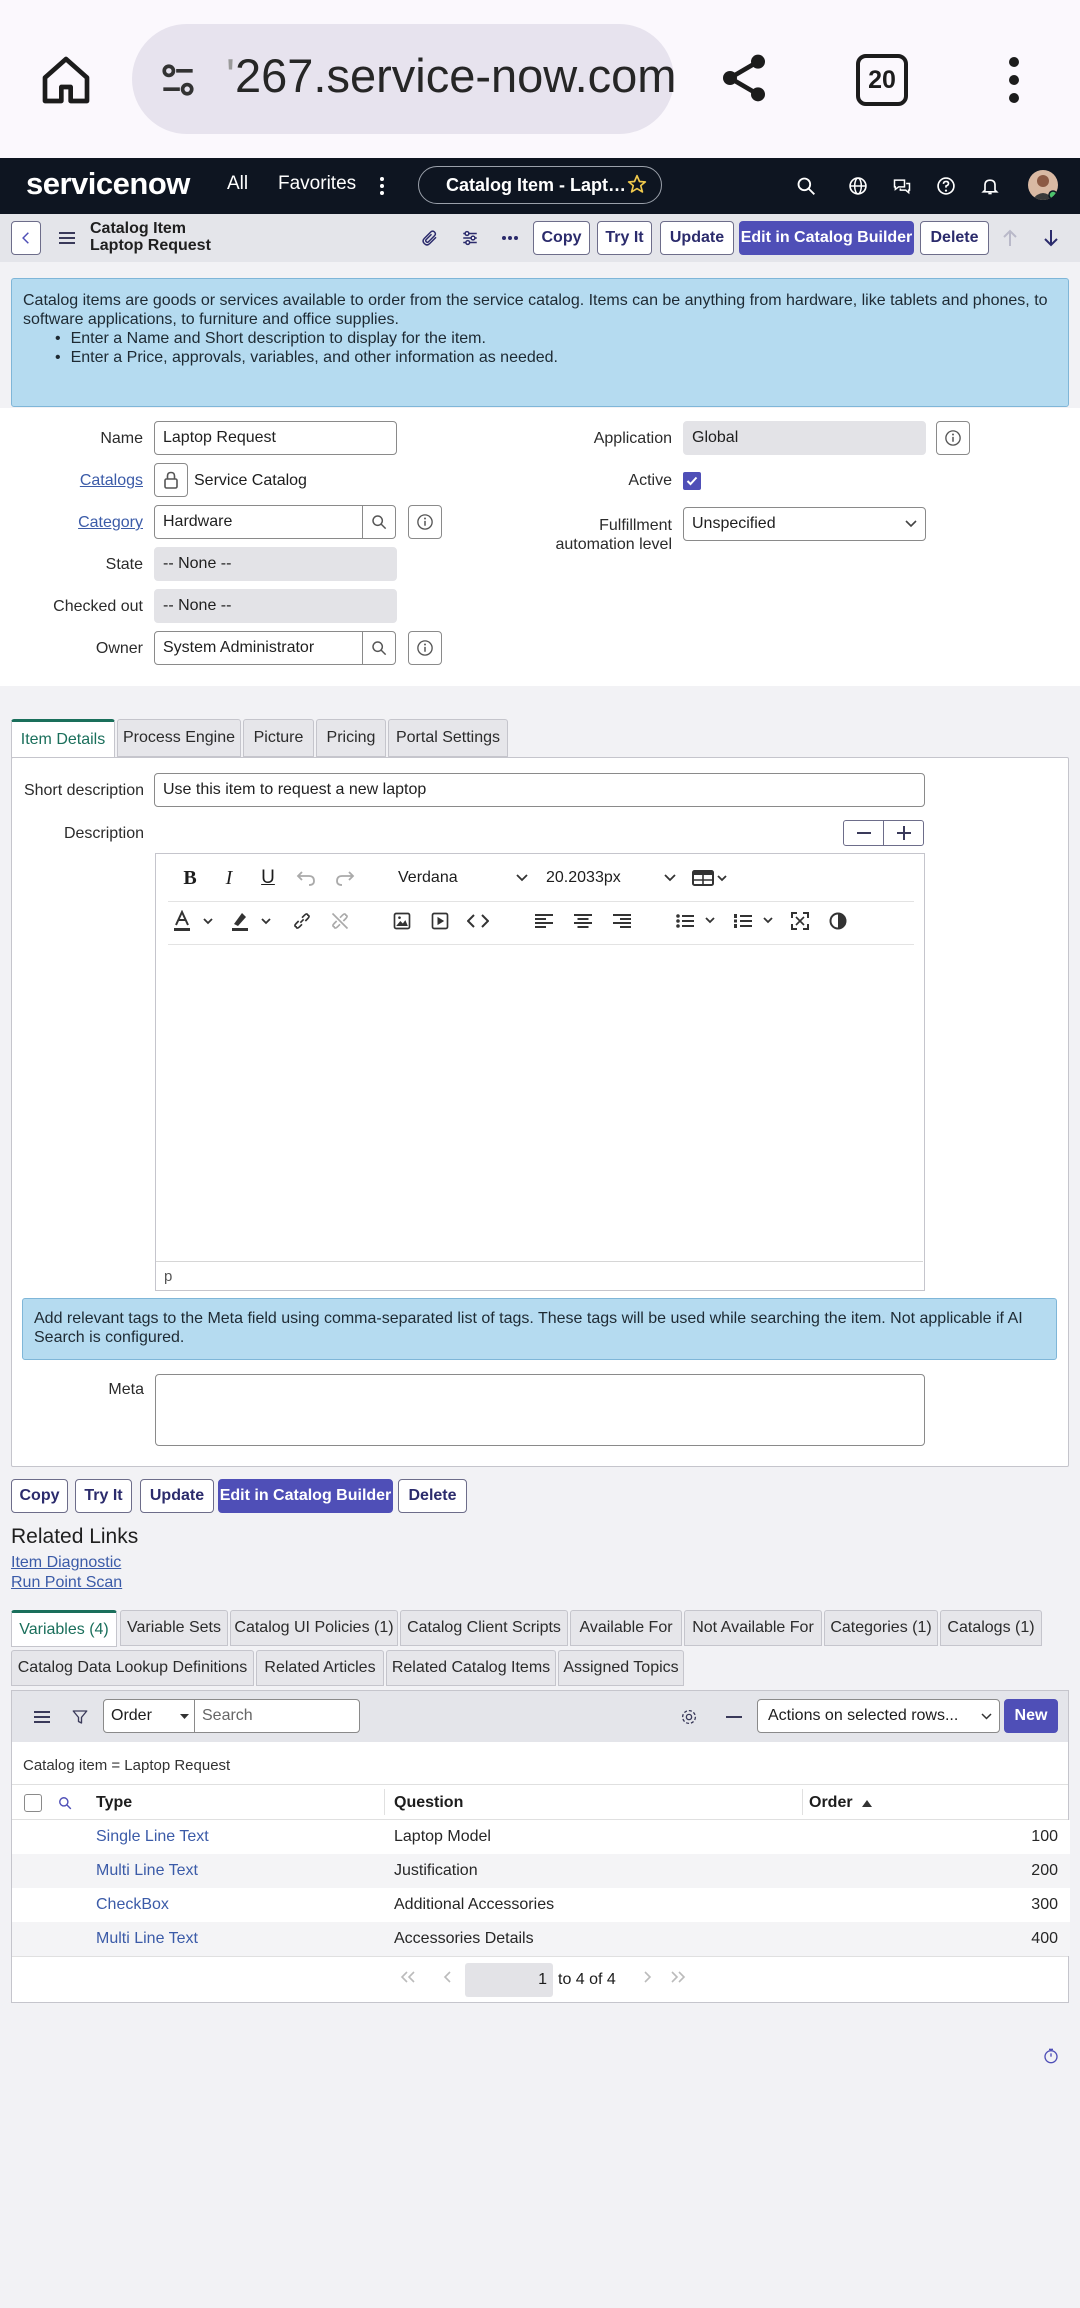  I want to click on tab-pricing: Pricing, so click(351, 738).